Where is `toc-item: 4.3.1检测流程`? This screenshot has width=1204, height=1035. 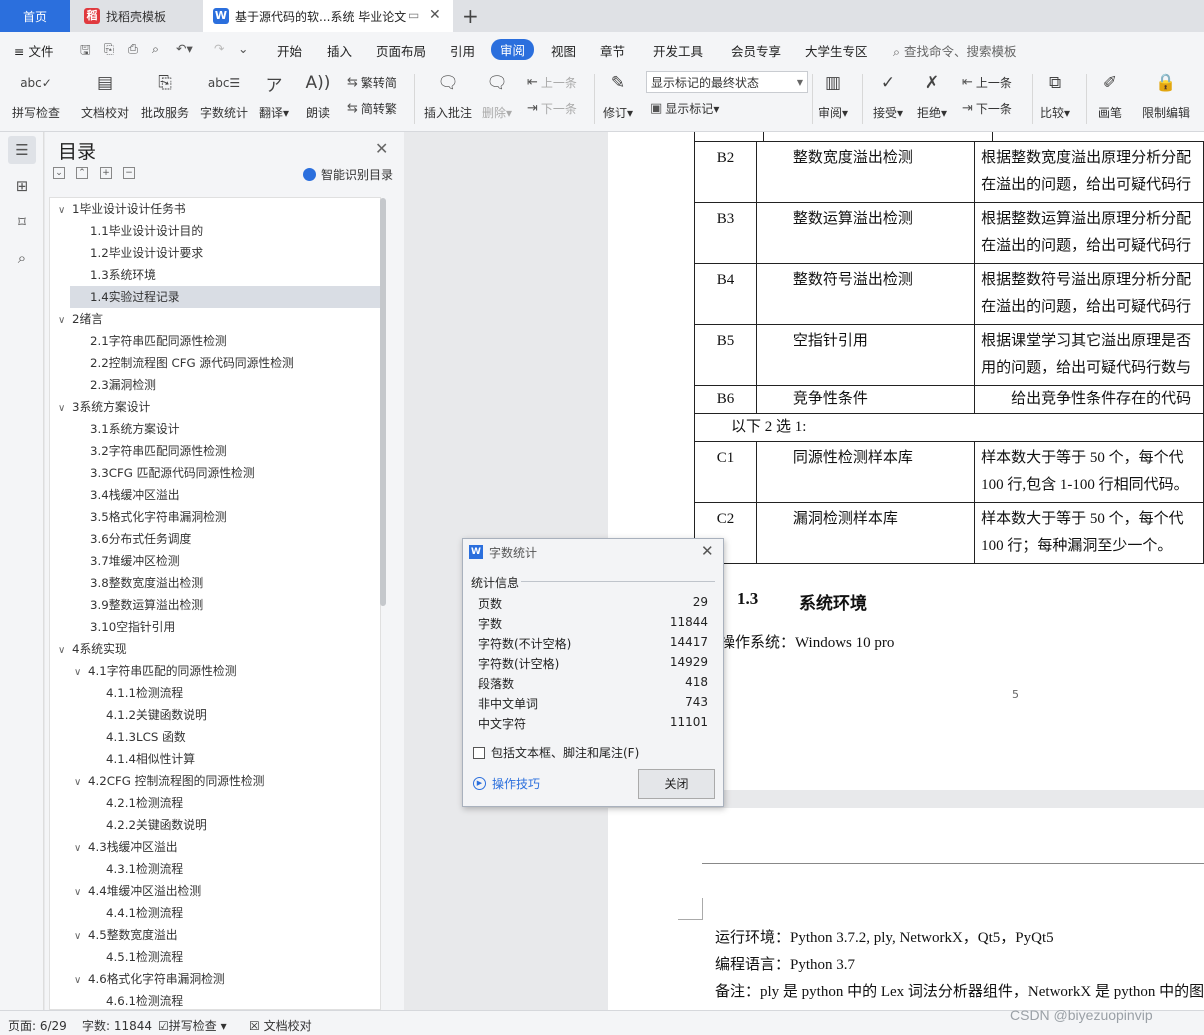 toc-item: 4.3.1检测流程 is located at coordinates (215, 869).